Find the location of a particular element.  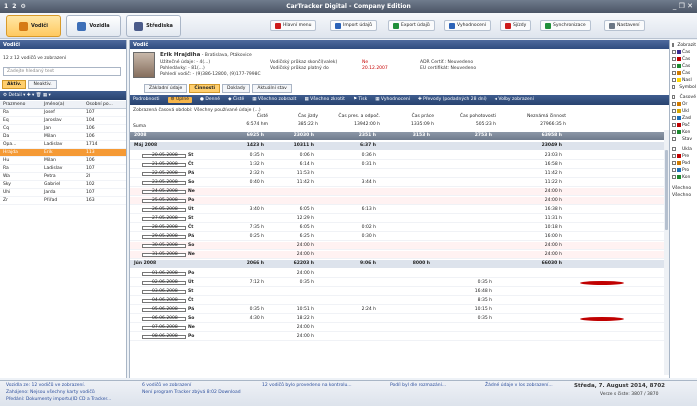

tab-activities: Činnosti is located at coordinates (205, 88).